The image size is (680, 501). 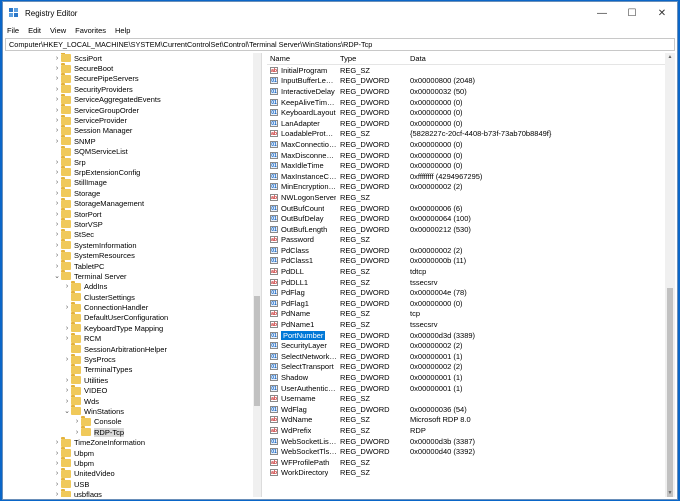 What do you see at coordinates (133, 202) in the screenshot?
I see `tree-item: › StorageManagement` at bounding box center [133, 202].